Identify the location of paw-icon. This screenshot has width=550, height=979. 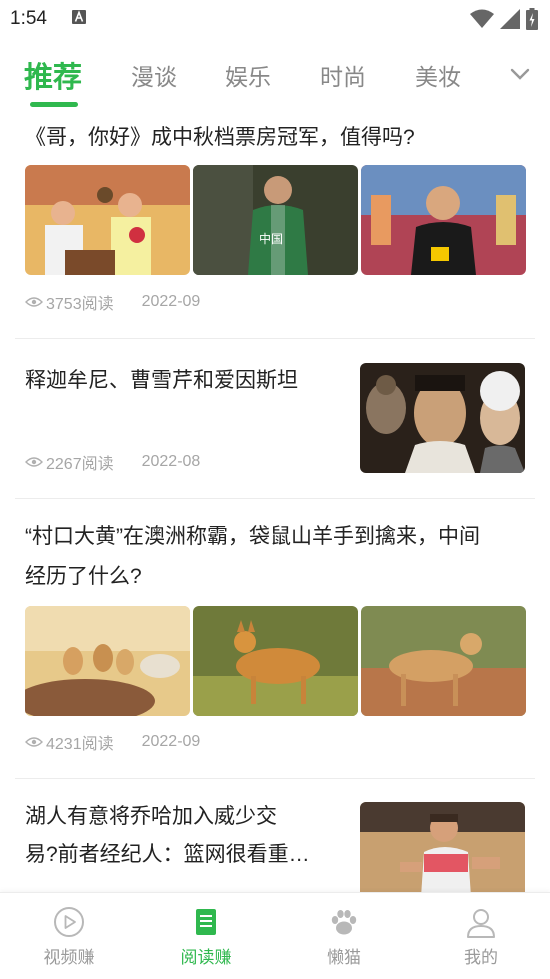
(344, 922).